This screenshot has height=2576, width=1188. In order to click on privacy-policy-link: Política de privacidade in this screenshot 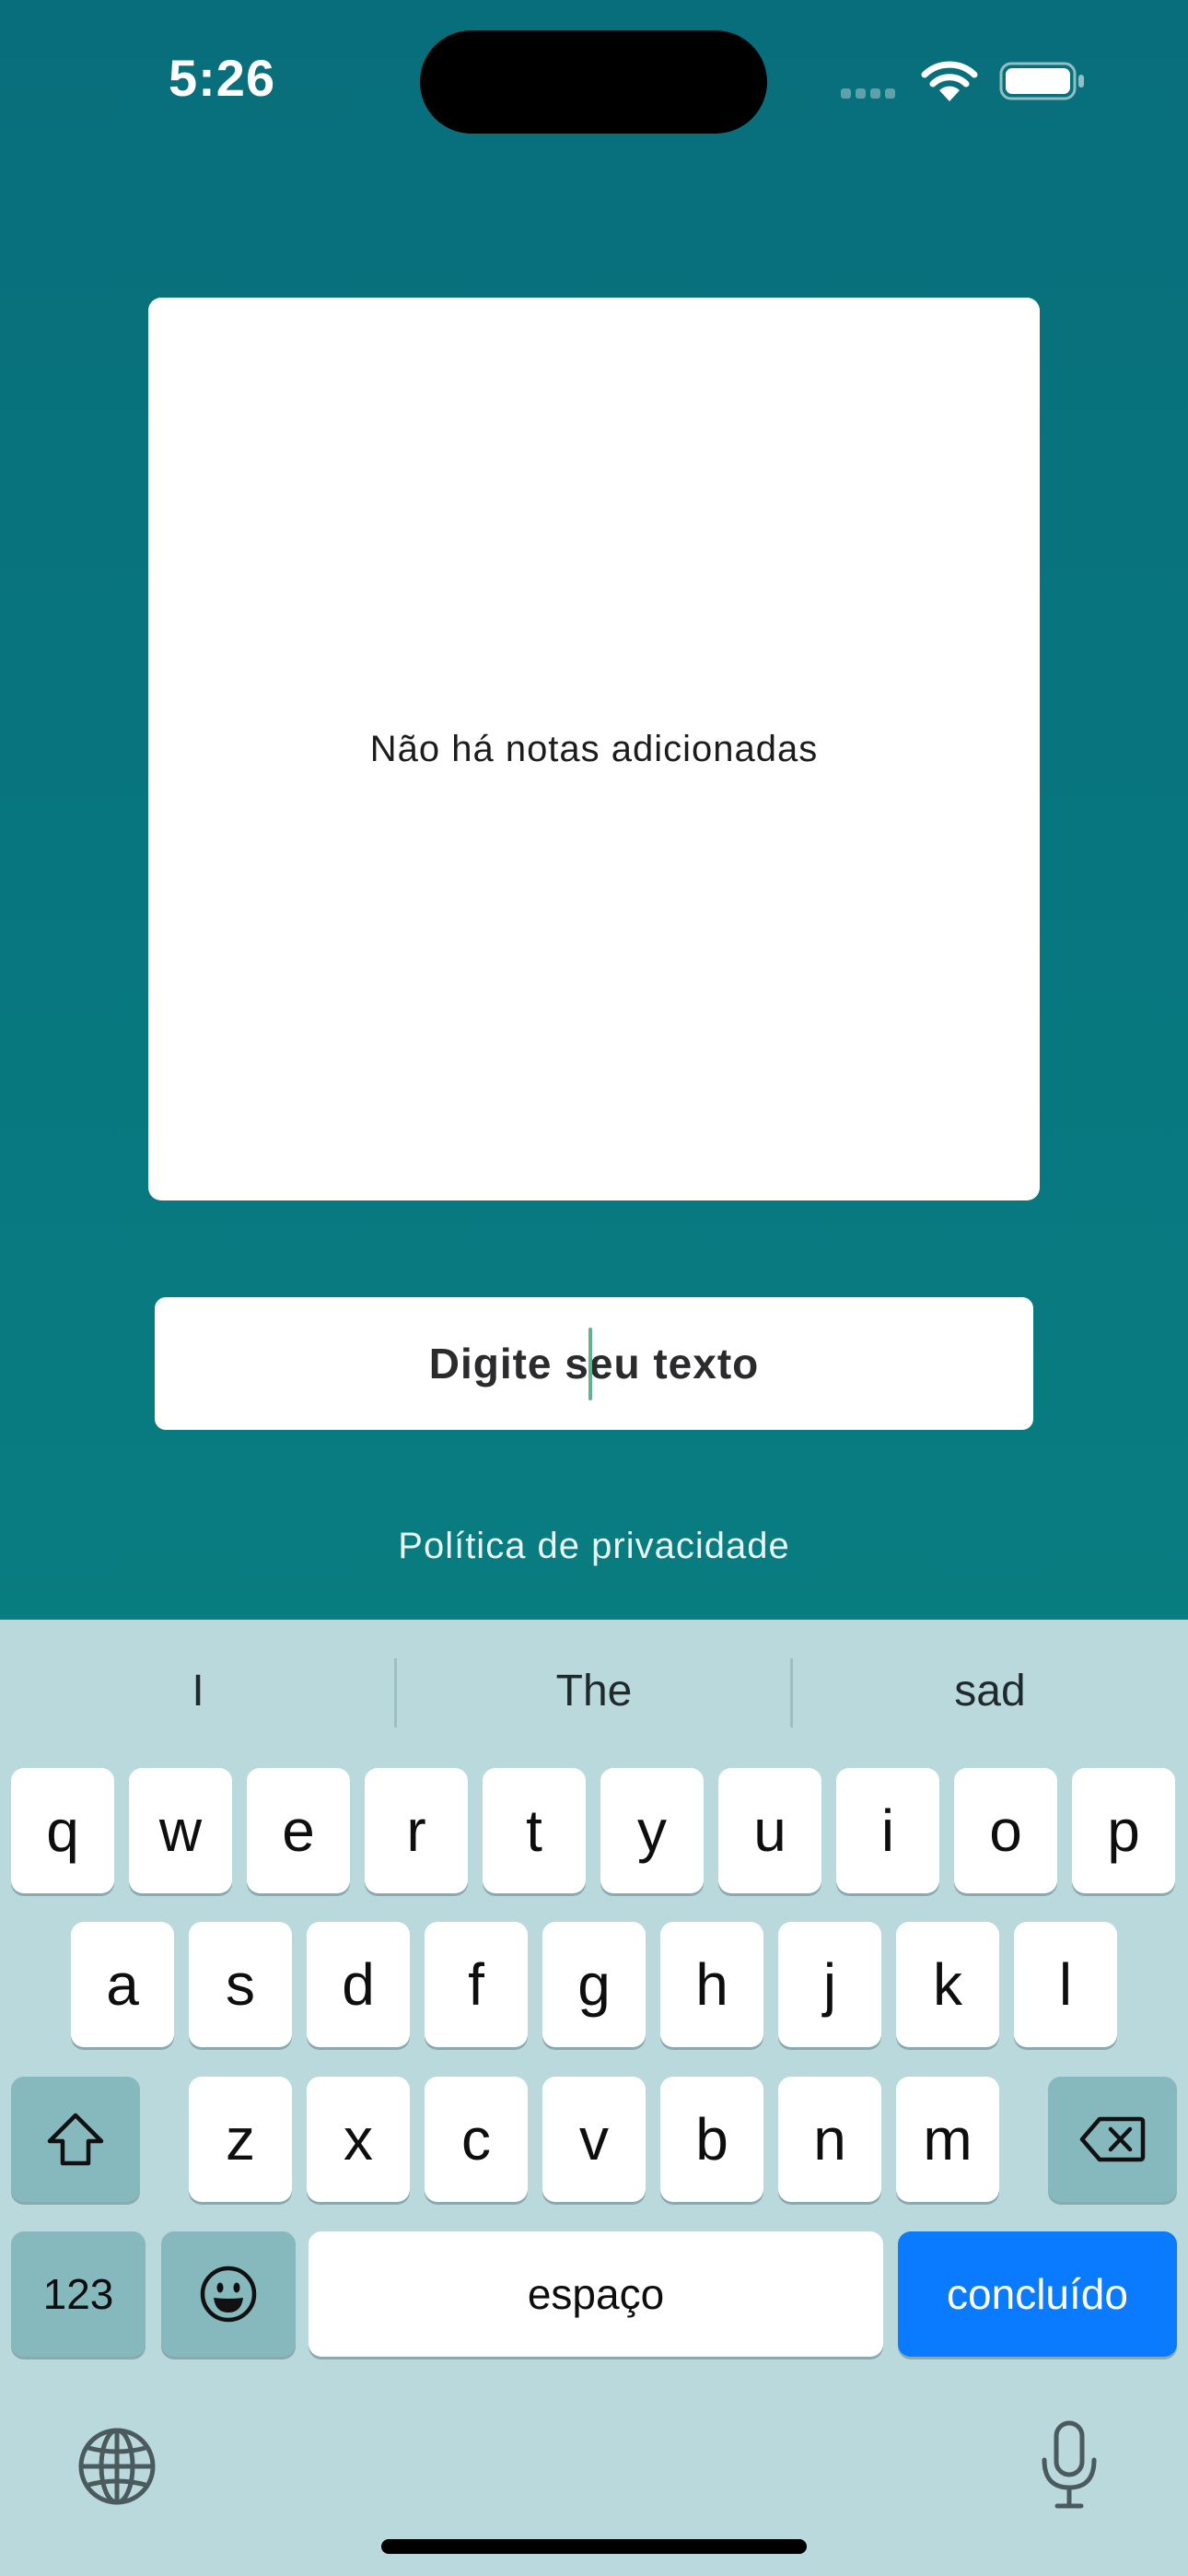, I will do `click(594, 1546)`.